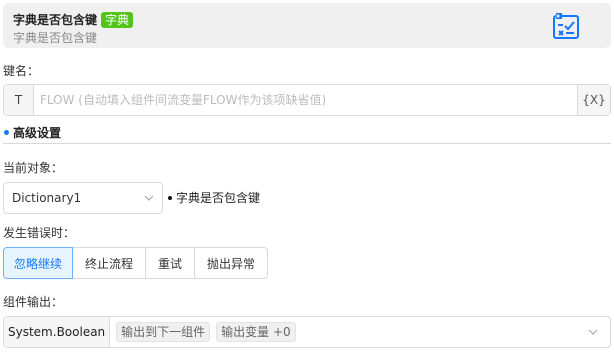 The image size is (614, 352). Describe the element at coordinates (231, 263) in the screenshot. I see `throw-exception-button: 抛出异常` at that location.